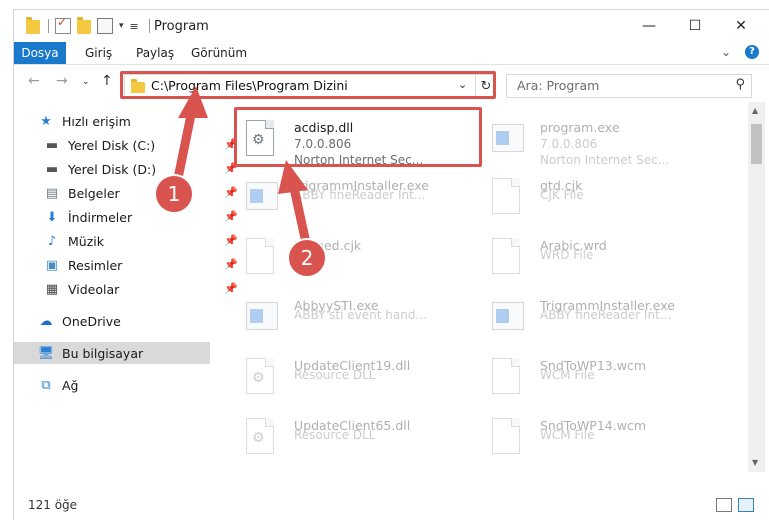  What do you see at coordinates (740, 84) in the screenshot?
I see `search-icon: ⚲` at bounding box center [740, 84].